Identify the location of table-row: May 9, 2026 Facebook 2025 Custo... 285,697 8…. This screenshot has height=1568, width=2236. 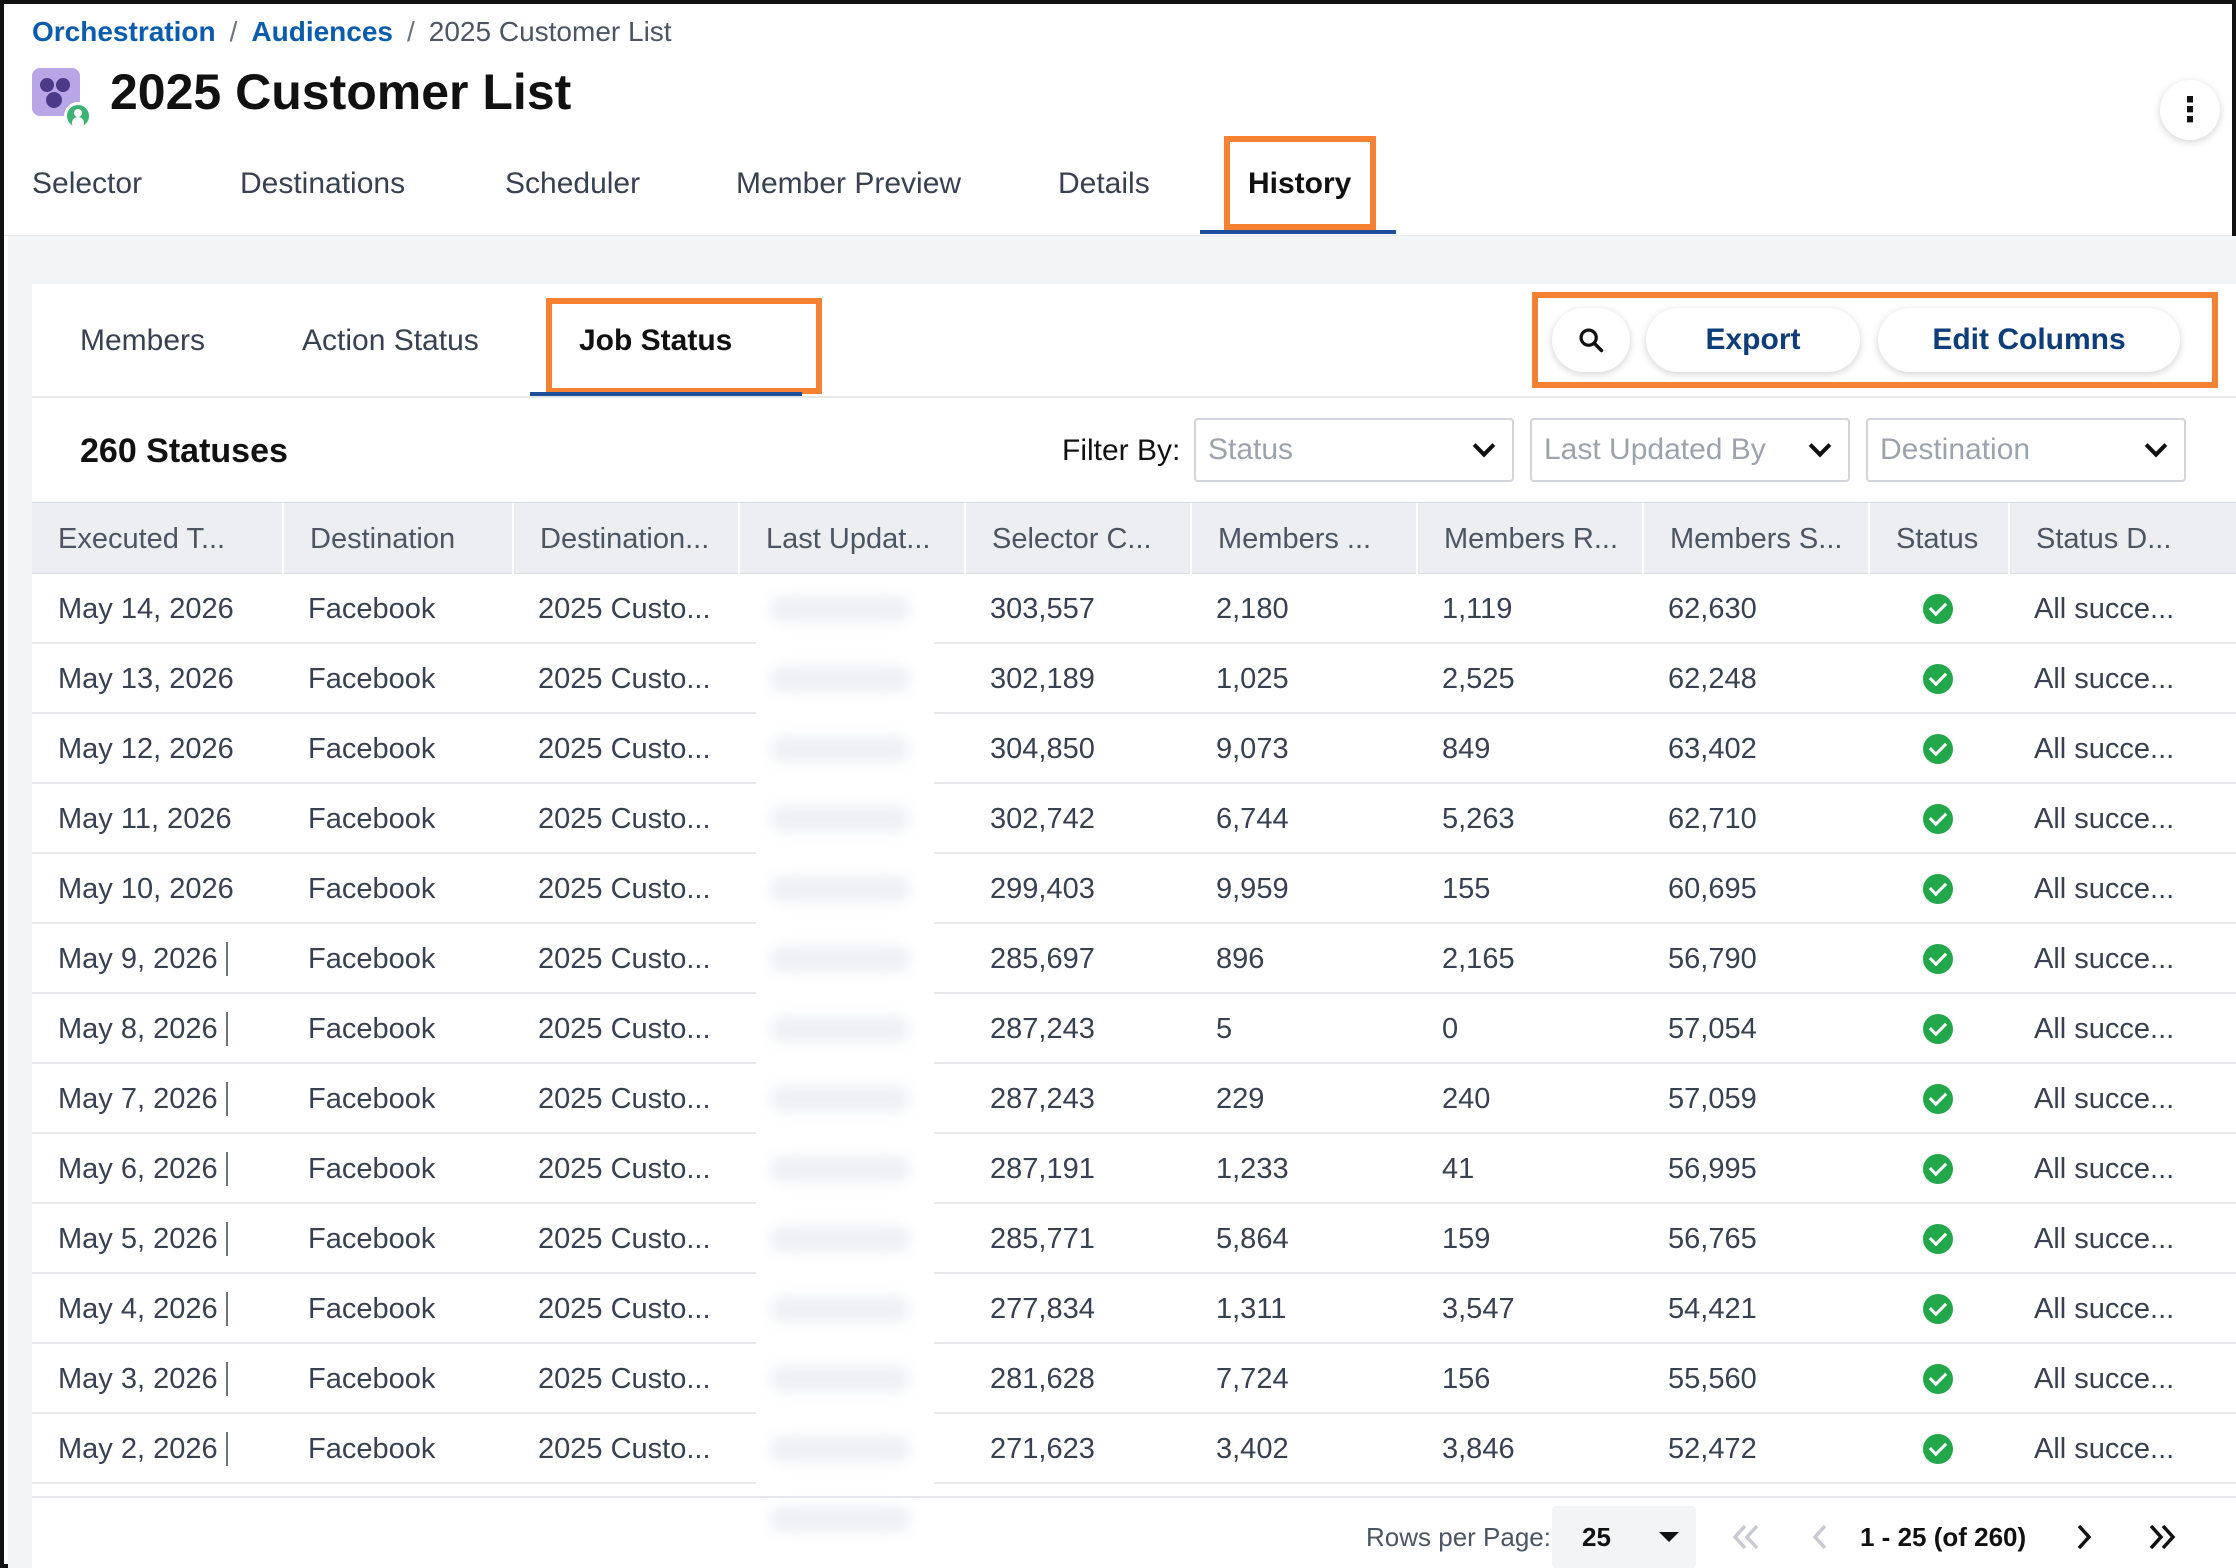
(1134, 959).